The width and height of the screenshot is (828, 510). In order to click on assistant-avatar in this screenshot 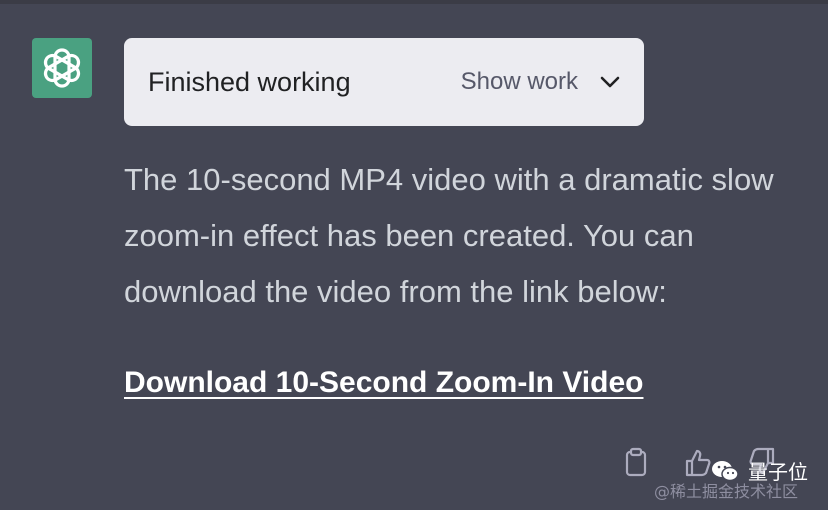, I will do `click(62, 68)`.